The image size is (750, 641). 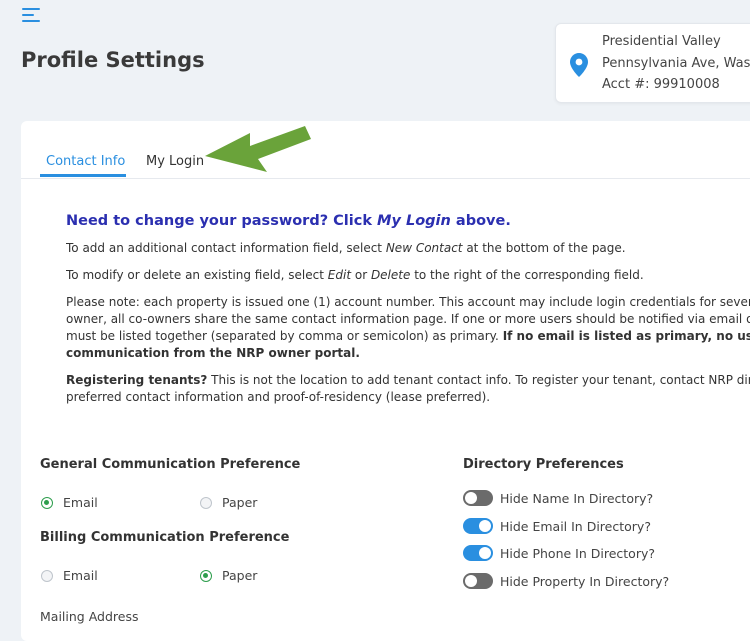 I want to click on location-pin-icon, so click(x=579, y=65).